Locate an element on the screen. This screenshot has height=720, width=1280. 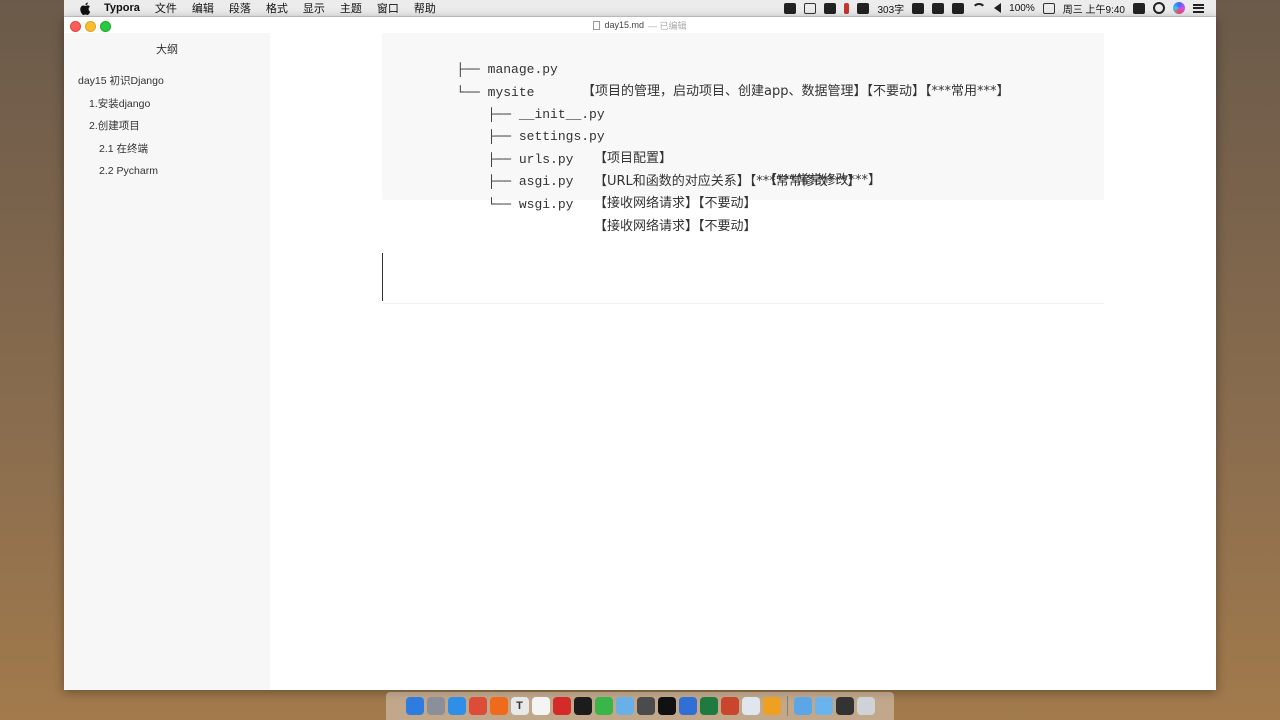
text-cursor is located at coordinates (382, 277).